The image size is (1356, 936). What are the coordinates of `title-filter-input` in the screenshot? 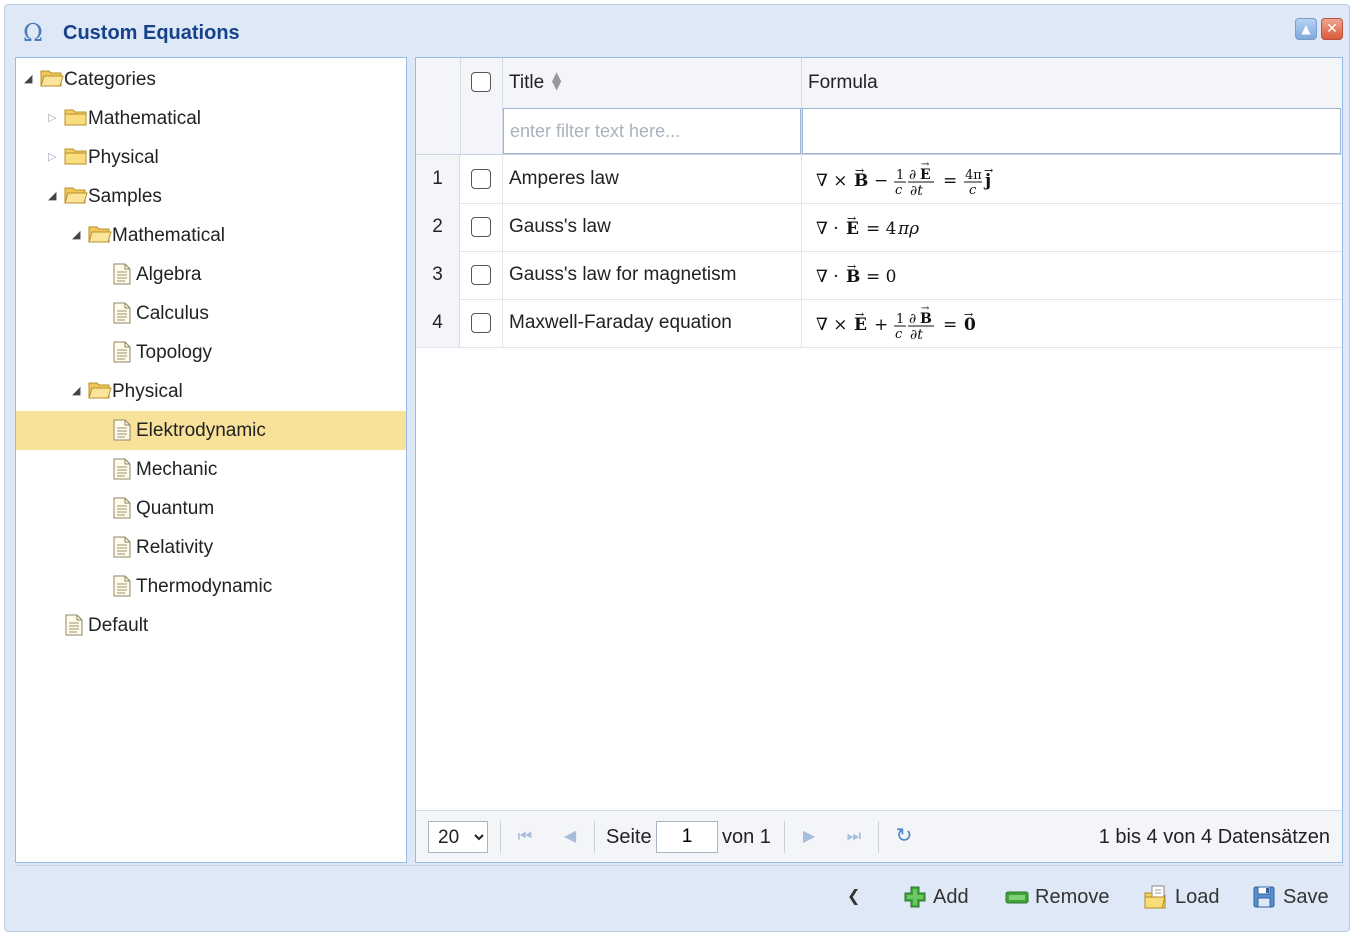 It's located at (652, 131).